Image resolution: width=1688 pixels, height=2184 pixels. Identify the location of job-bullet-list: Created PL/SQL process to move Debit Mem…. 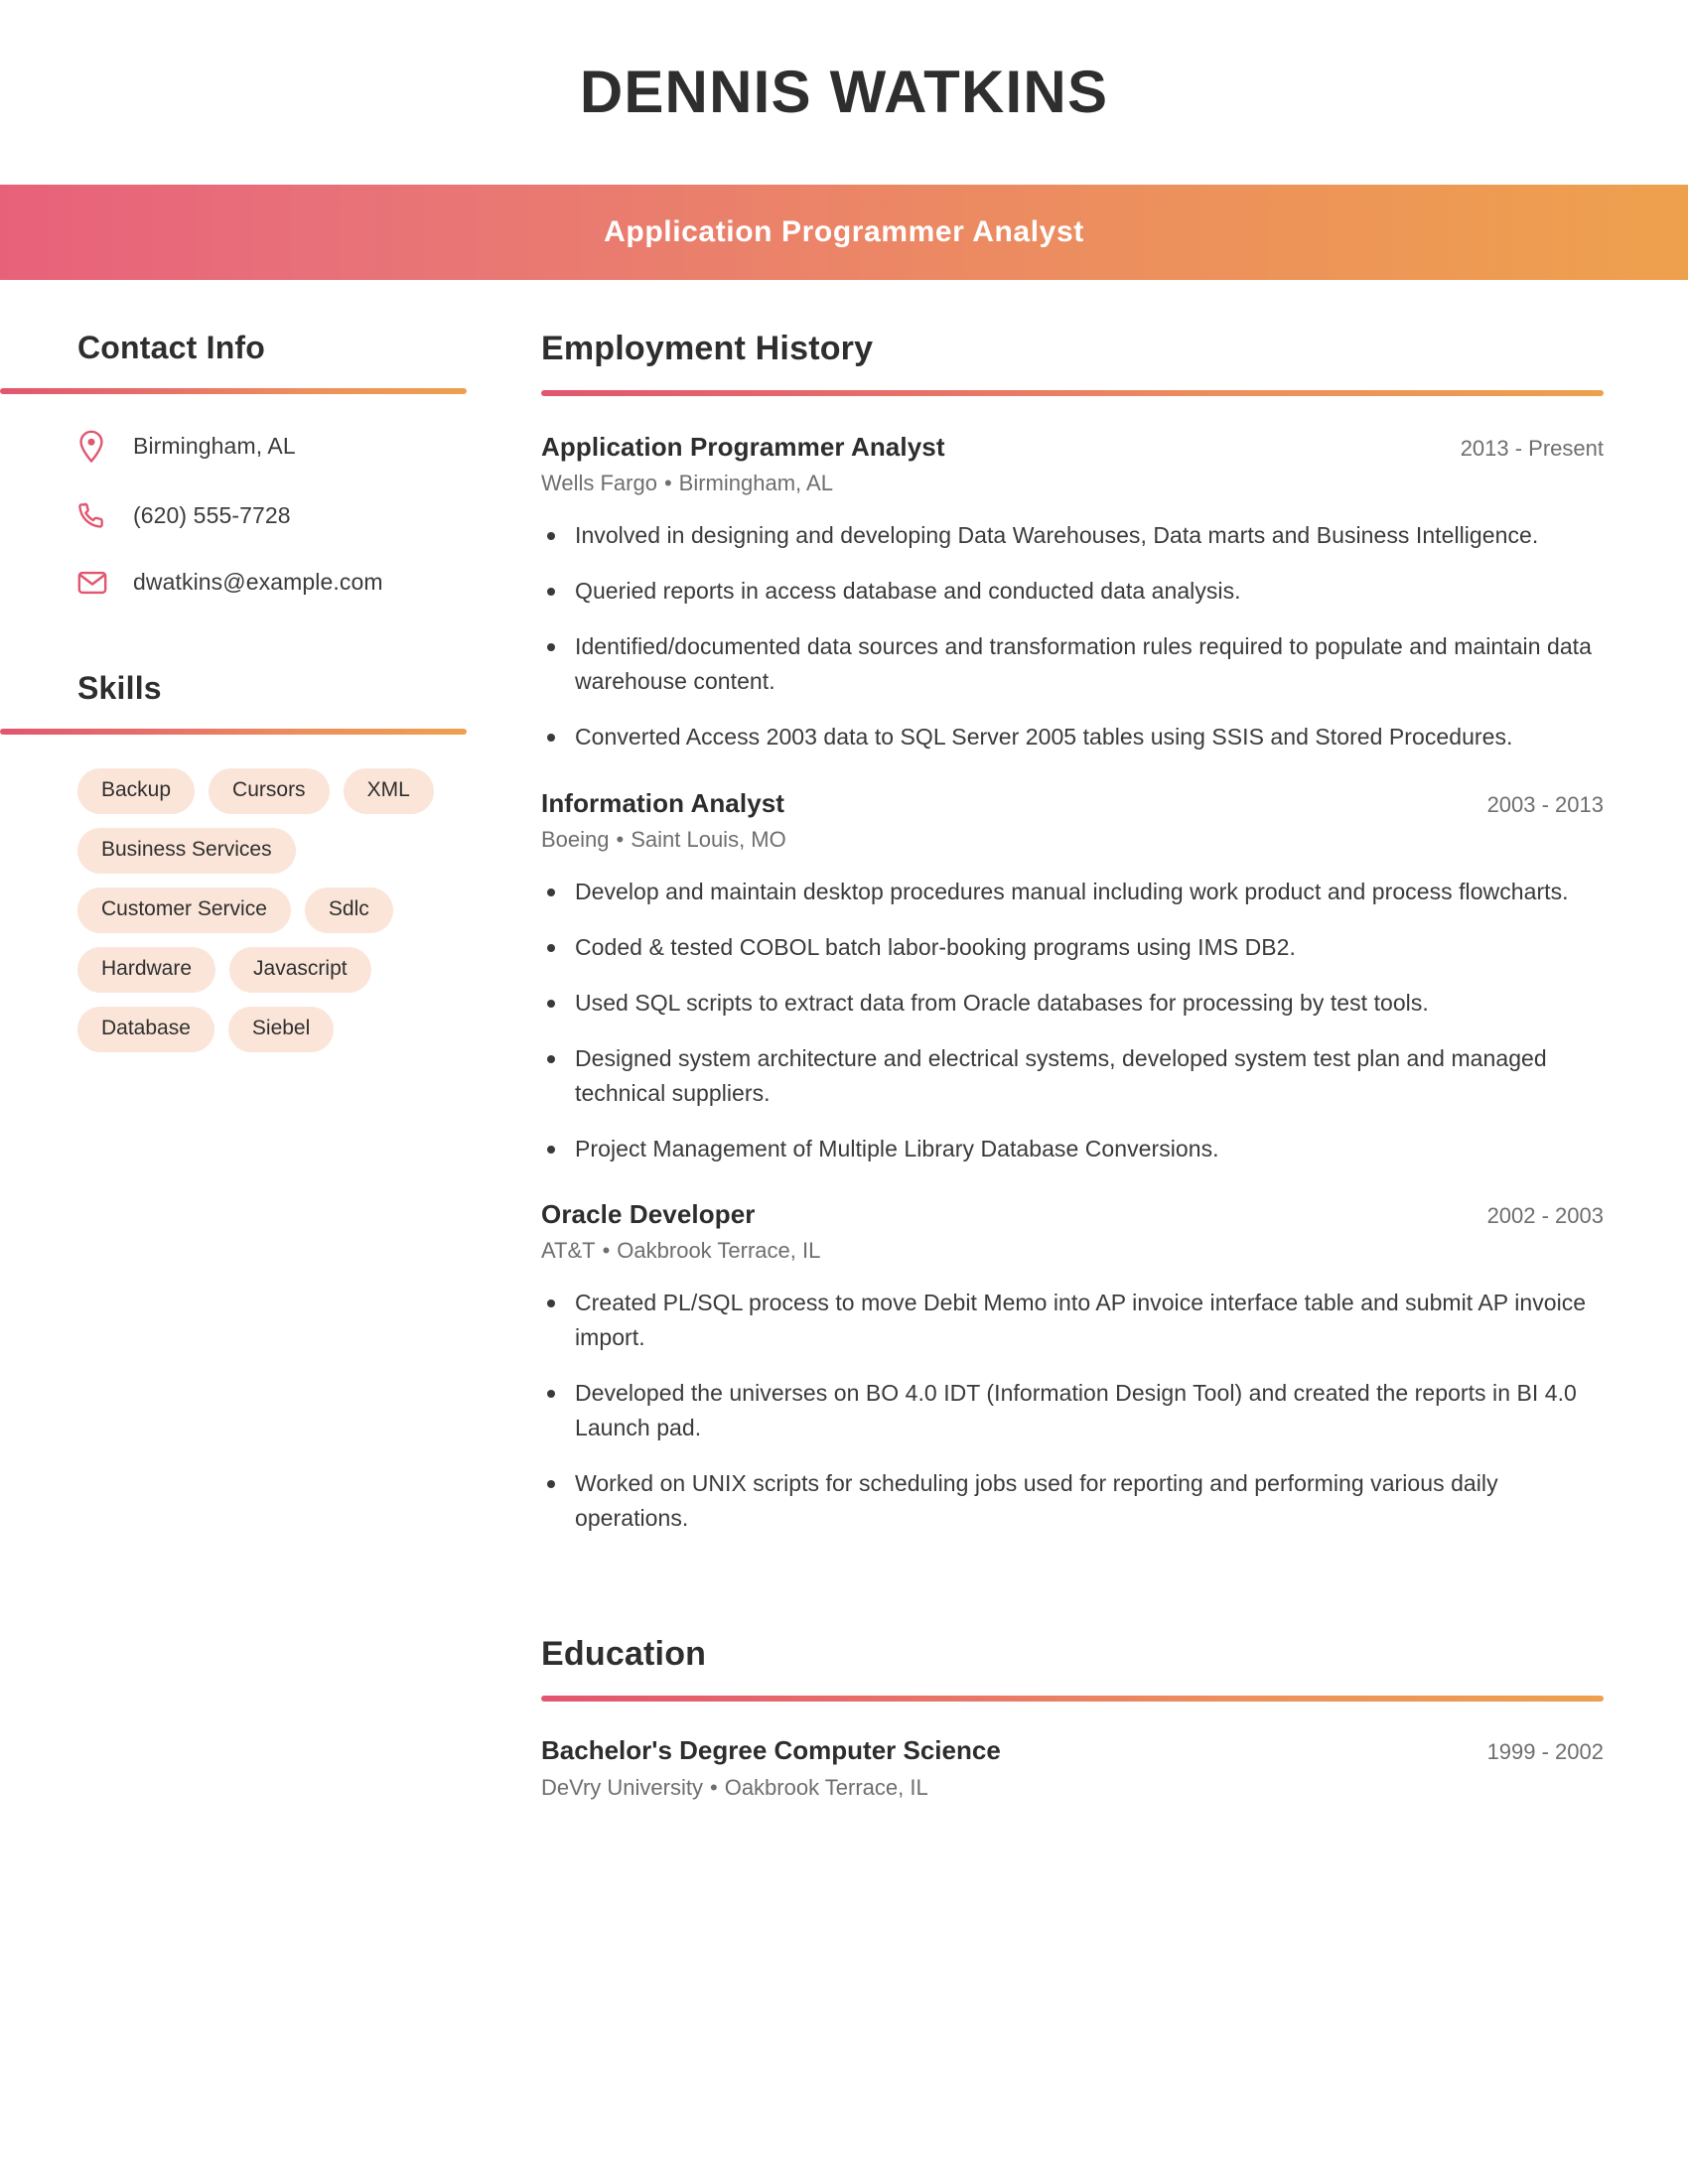
(1072, 1411).